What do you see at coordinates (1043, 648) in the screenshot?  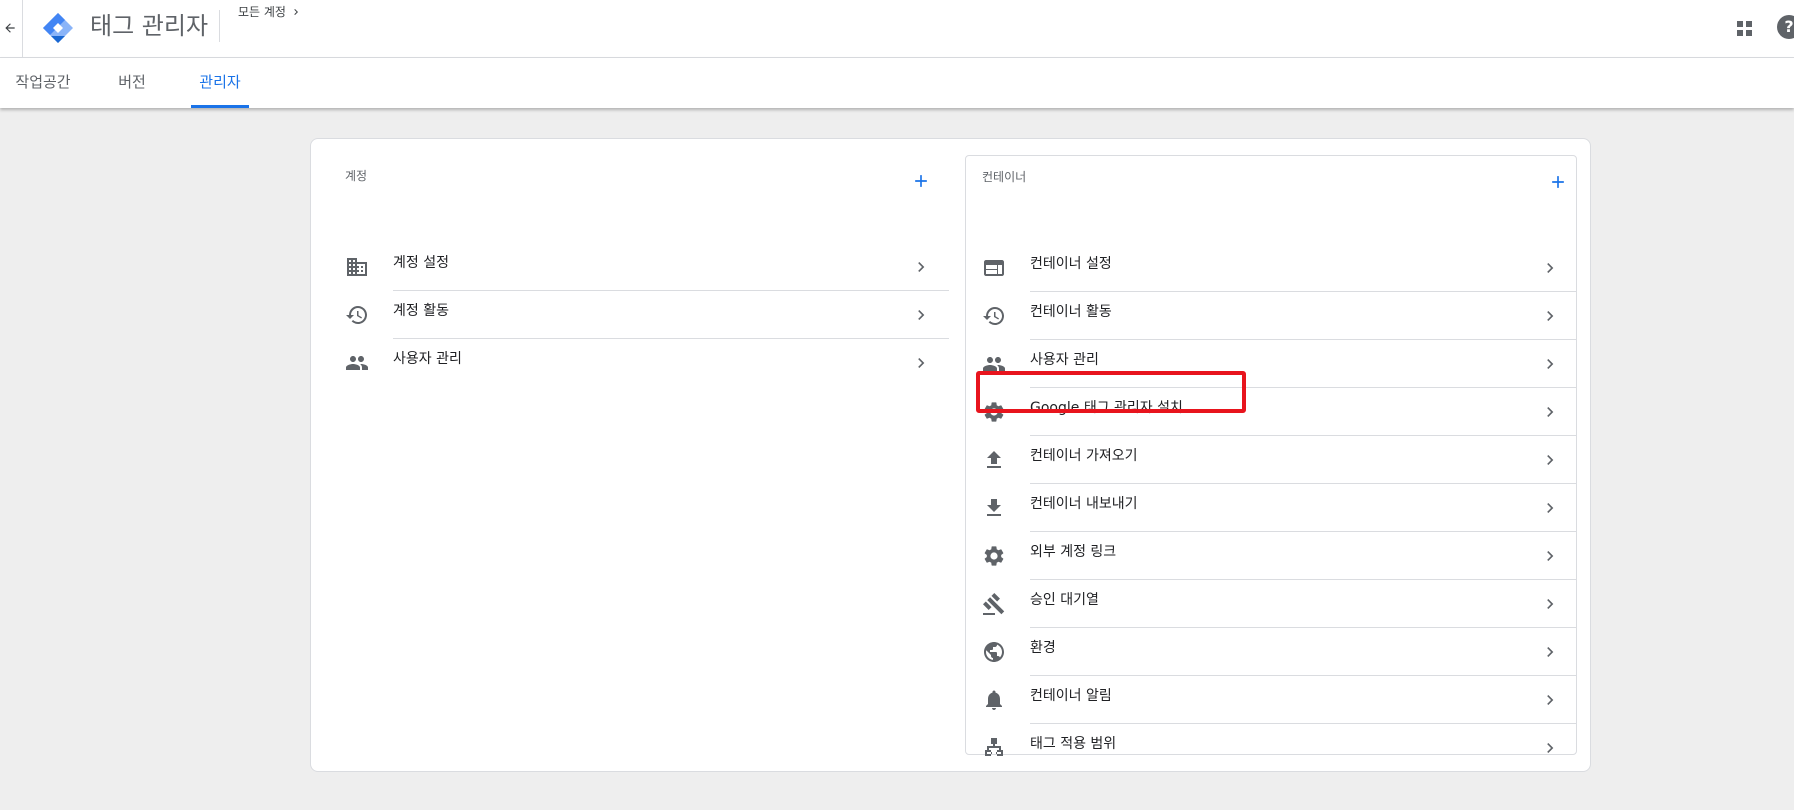 I see `menu-item-label: 환경` at bounding box center [1043, 648].